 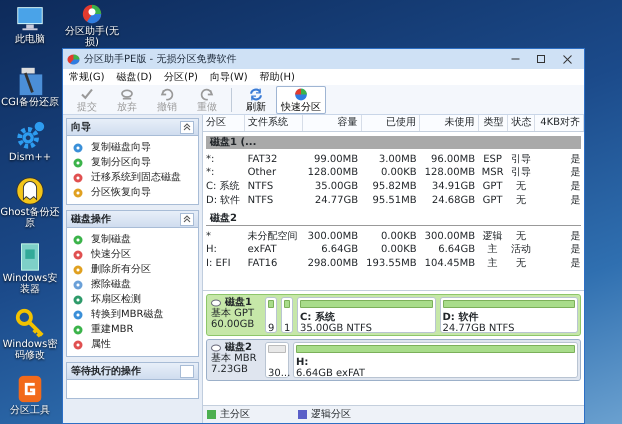 What do you see at coordinates (30, 284) in the screenshot?
I see `desktop-icon-label: Windows安装器` at bounding box center [30, 284].